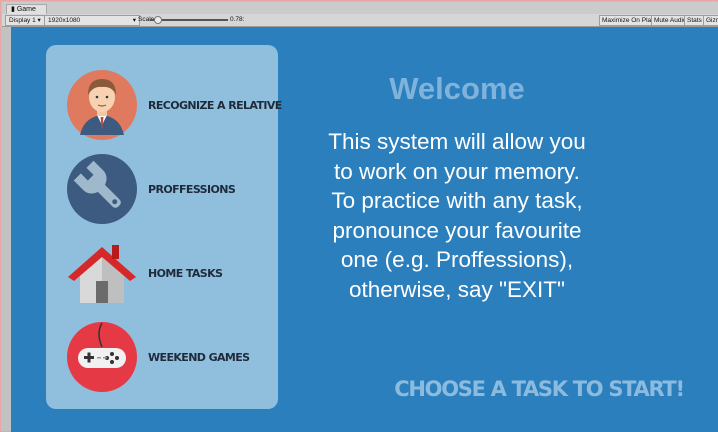 This screenshot has width=718, height=432. I want to click on stats-button: Stats, so click(694, 20).